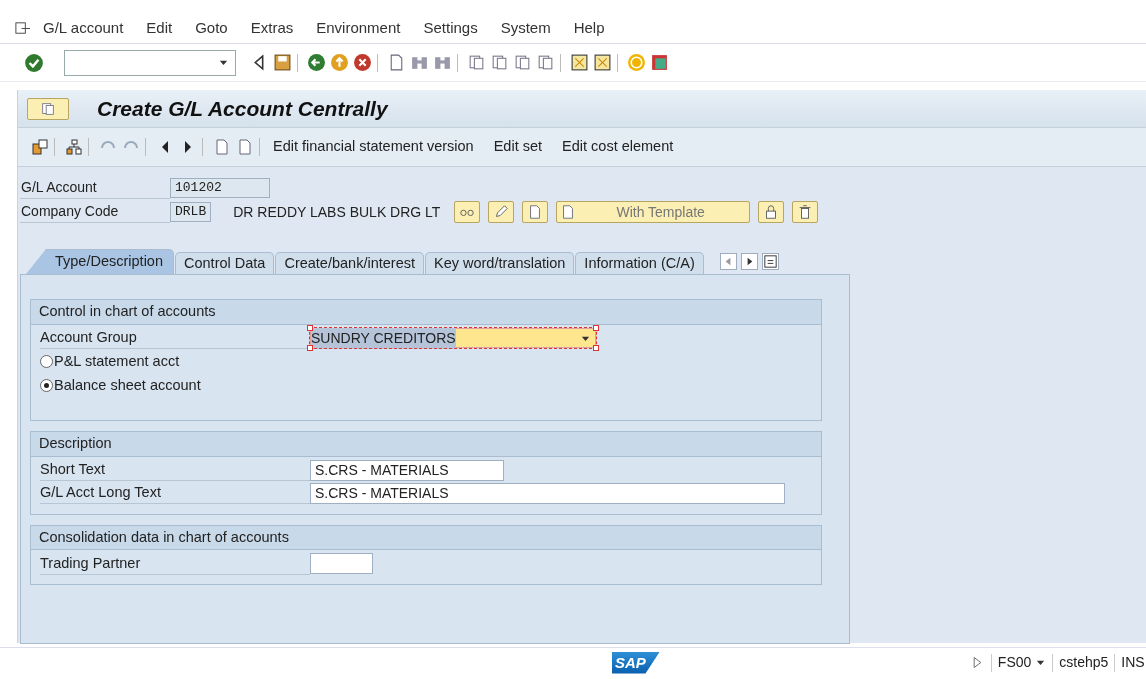 The image size is (1146, 679). What do you see at coordinates (771, 212) in the screenshot?
I see `lock-button` at bounding box center [771, 212].